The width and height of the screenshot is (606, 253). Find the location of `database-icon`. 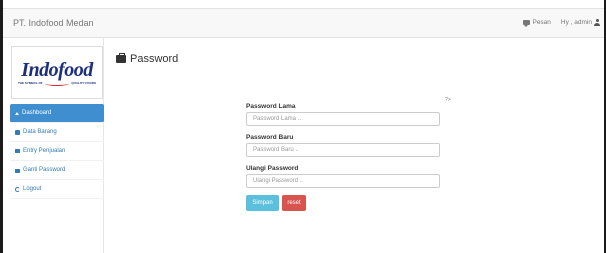

database-icon is located at coordinates (17, 132).